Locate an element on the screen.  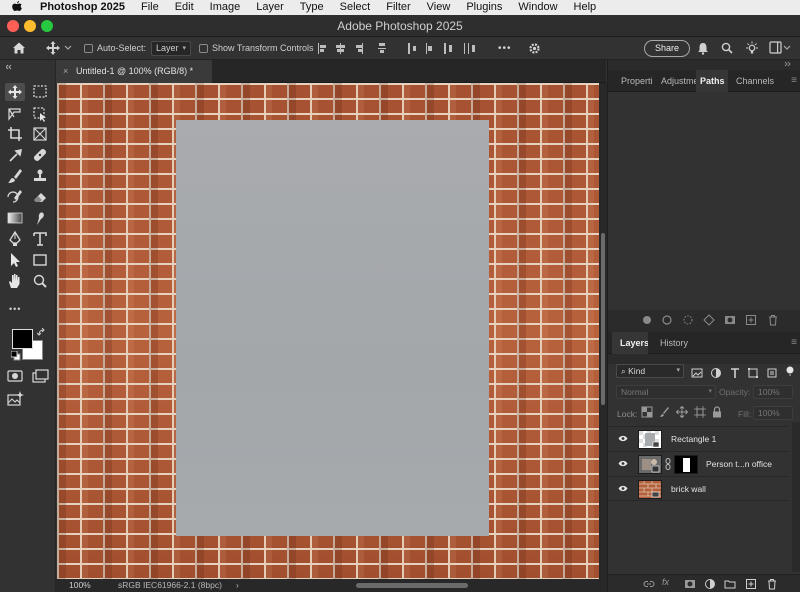
share-button: Share is located at coordinates (667, 48).